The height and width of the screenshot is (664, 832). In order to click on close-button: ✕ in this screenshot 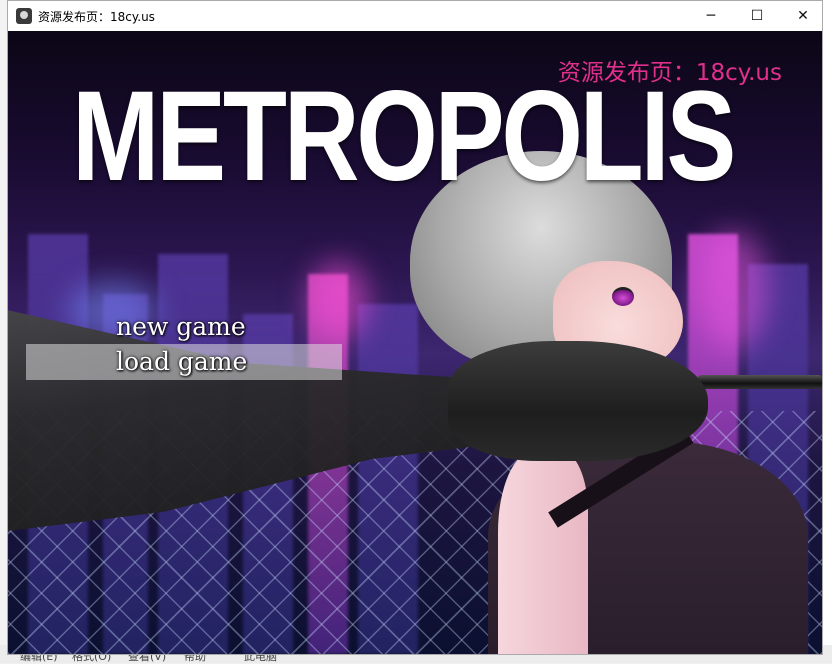, I will do `click(803, 16)`.